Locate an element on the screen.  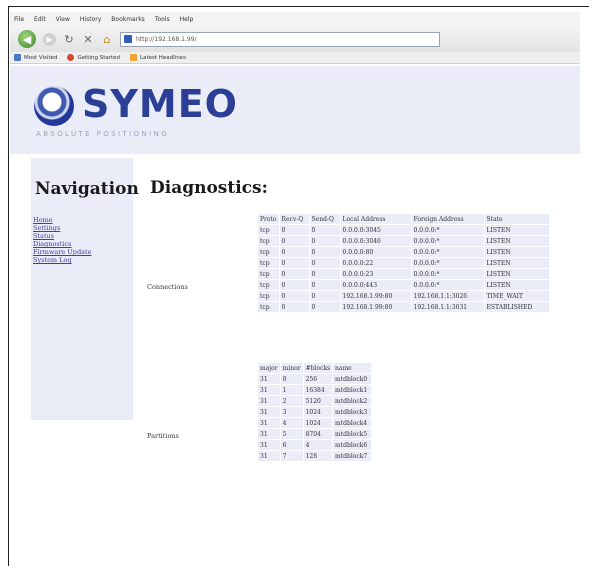
home-icon: ⌂ is located at coordinates (107, 39).